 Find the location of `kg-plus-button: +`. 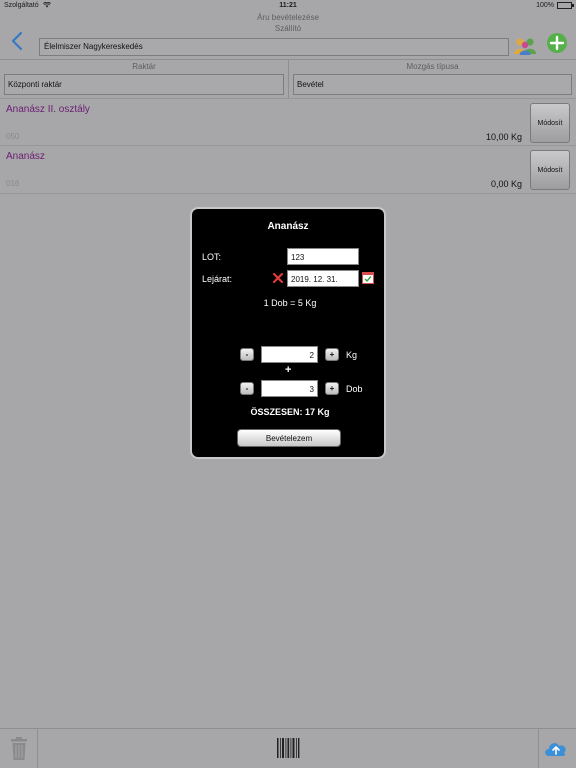

kg-plus-button: + is located at coordinates (332, 354).